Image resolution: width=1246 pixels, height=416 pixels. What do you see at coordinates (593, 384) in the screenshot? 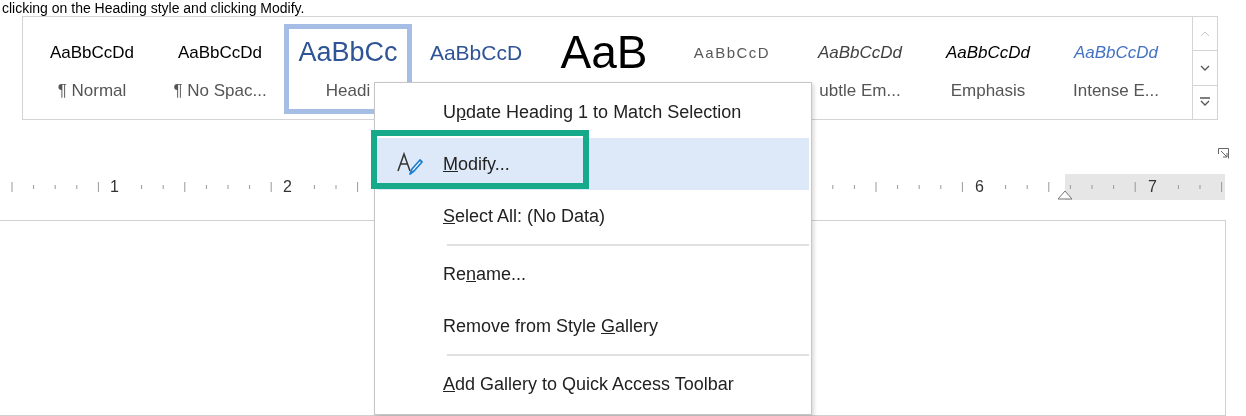
I see `menu-item: Add Gallery to Quick Access Toolbar` at bounding box center [593, 384].